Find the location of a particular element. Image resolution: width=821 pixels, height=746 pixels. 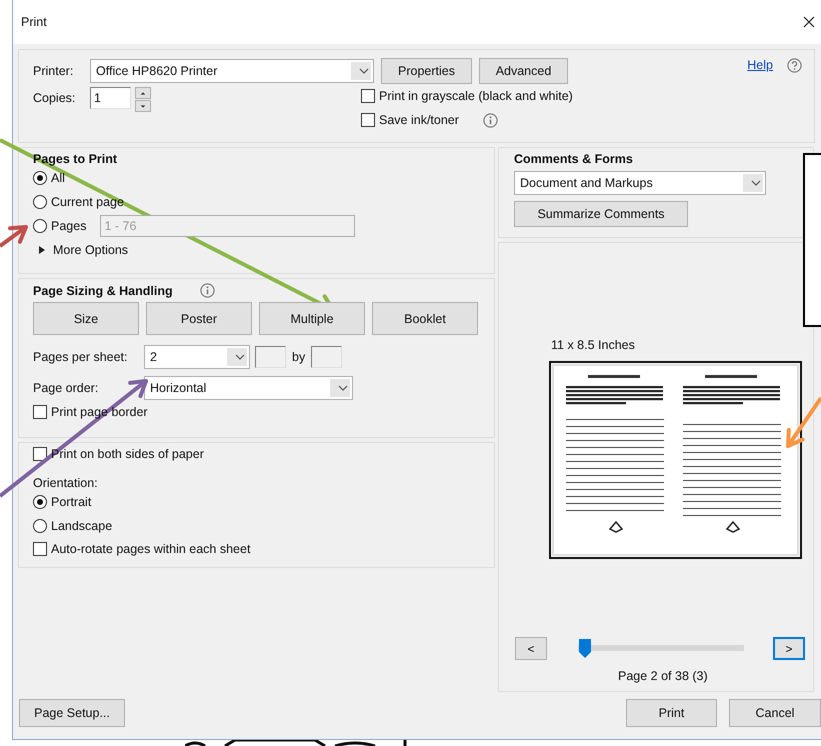

field-label: Printer: is located at coordinates (53, 71).